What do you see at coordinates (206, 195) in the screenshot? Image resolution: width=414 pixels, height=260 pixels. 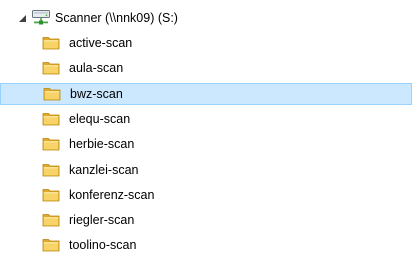 I see `tree-item-folder: konferenz-scan` at bounding box center [206, 195].